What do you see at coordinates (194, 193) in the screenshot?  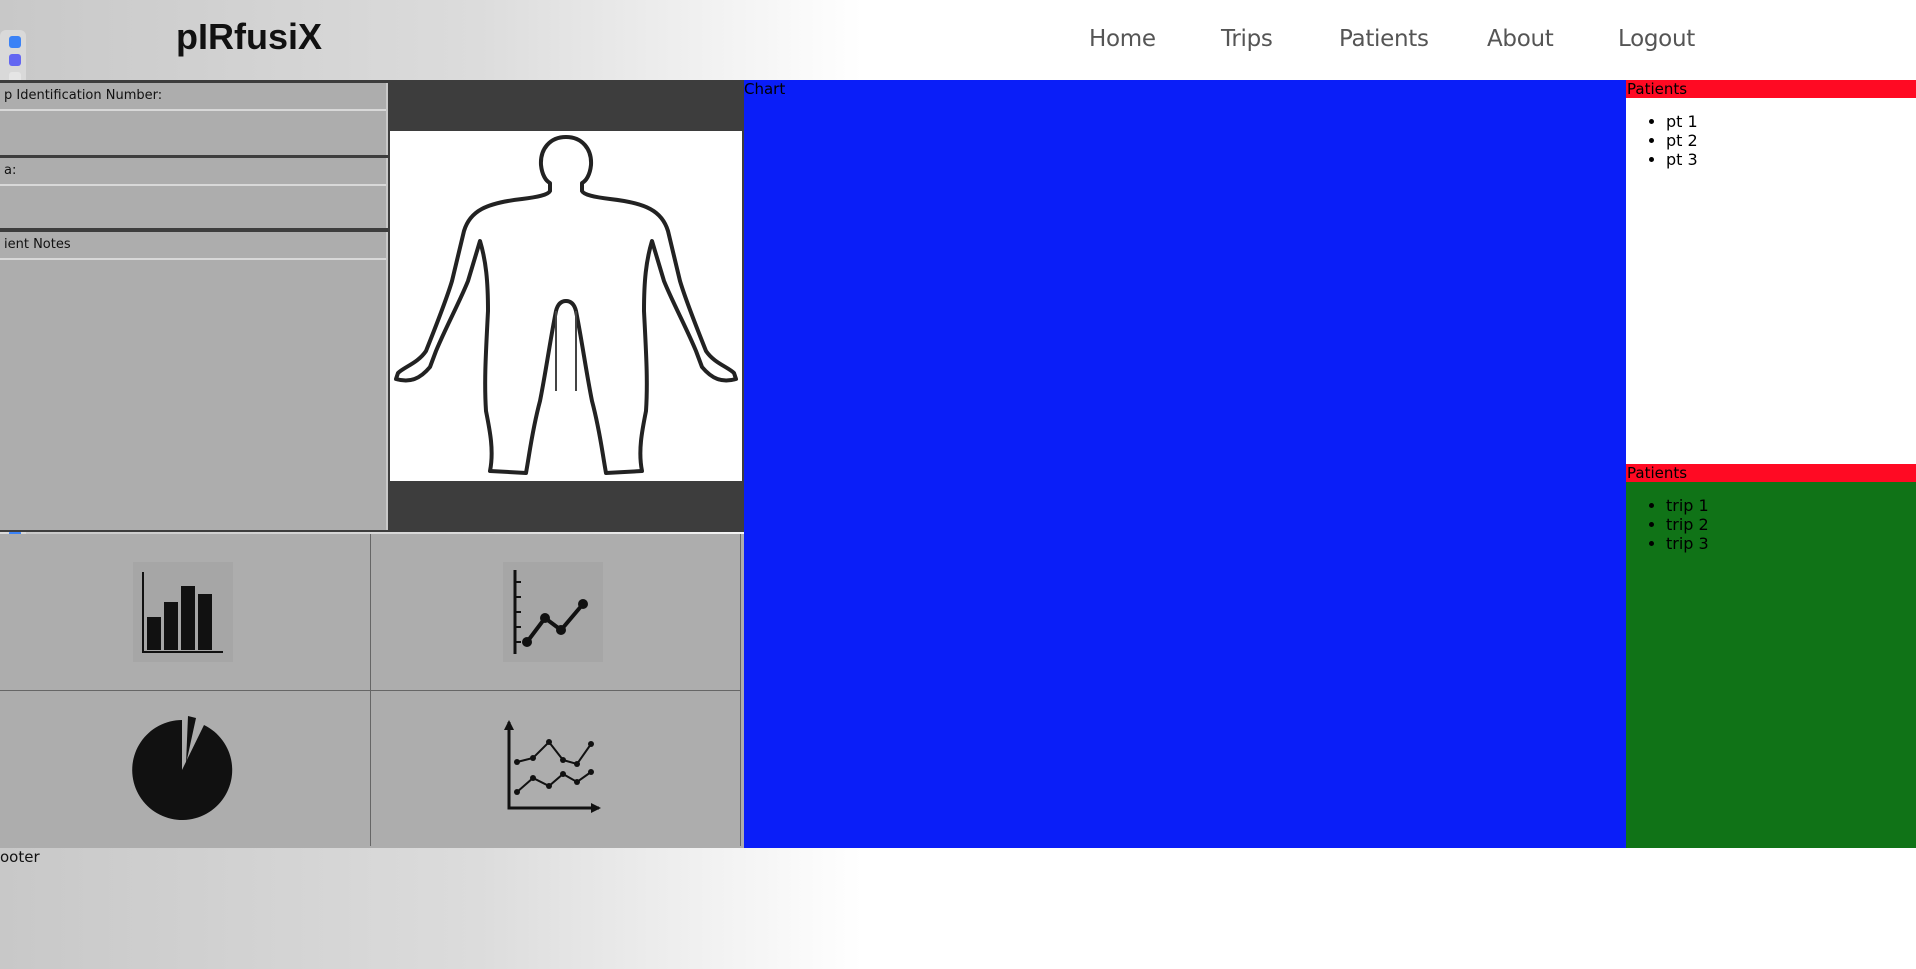 I see `second-field: a:` at bounding box center [194, 193].